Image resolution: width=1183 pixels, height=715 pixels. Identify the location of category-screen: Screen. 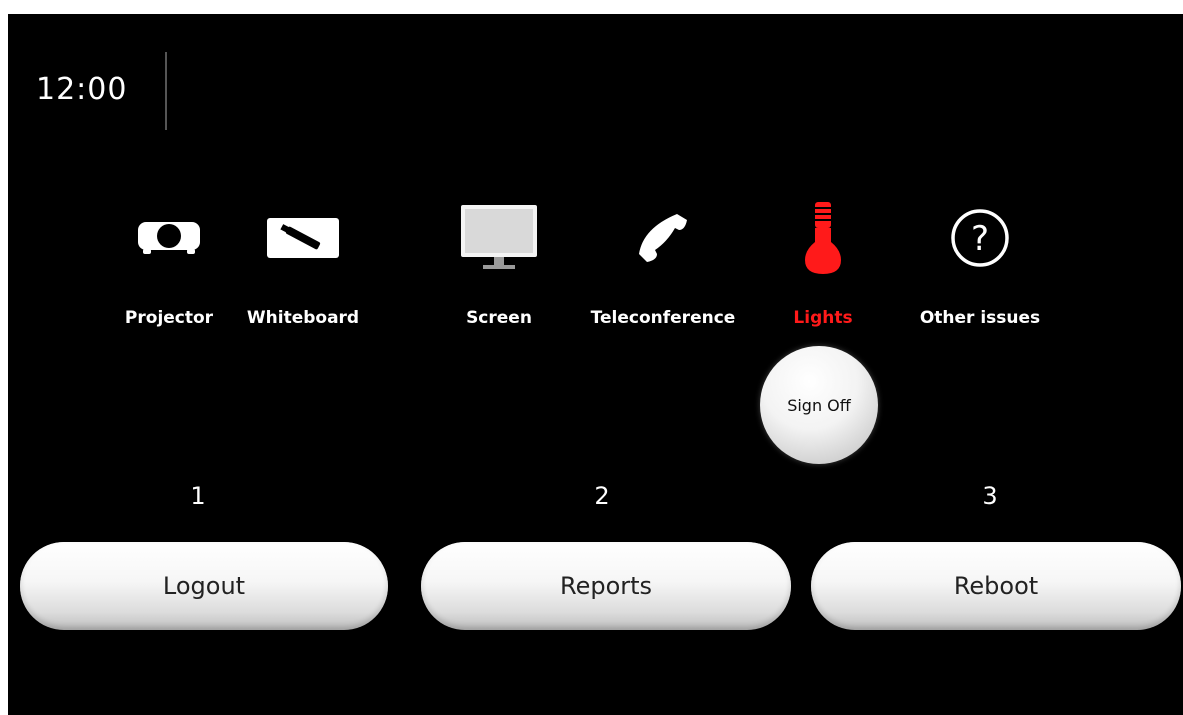
(499, 268).